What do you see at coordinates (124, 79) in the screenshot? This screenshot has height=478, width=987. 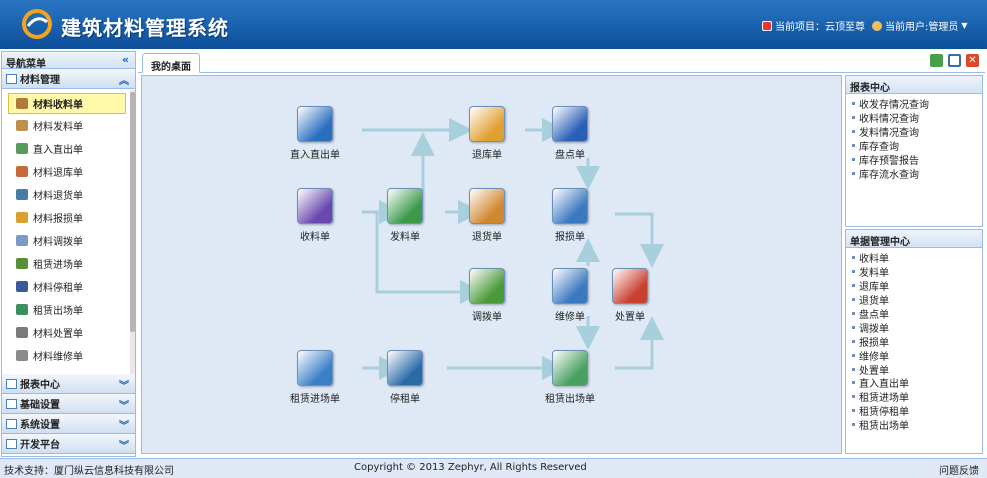 I see `chevron-up-icon: ︽` at bounding box center [124, 79].